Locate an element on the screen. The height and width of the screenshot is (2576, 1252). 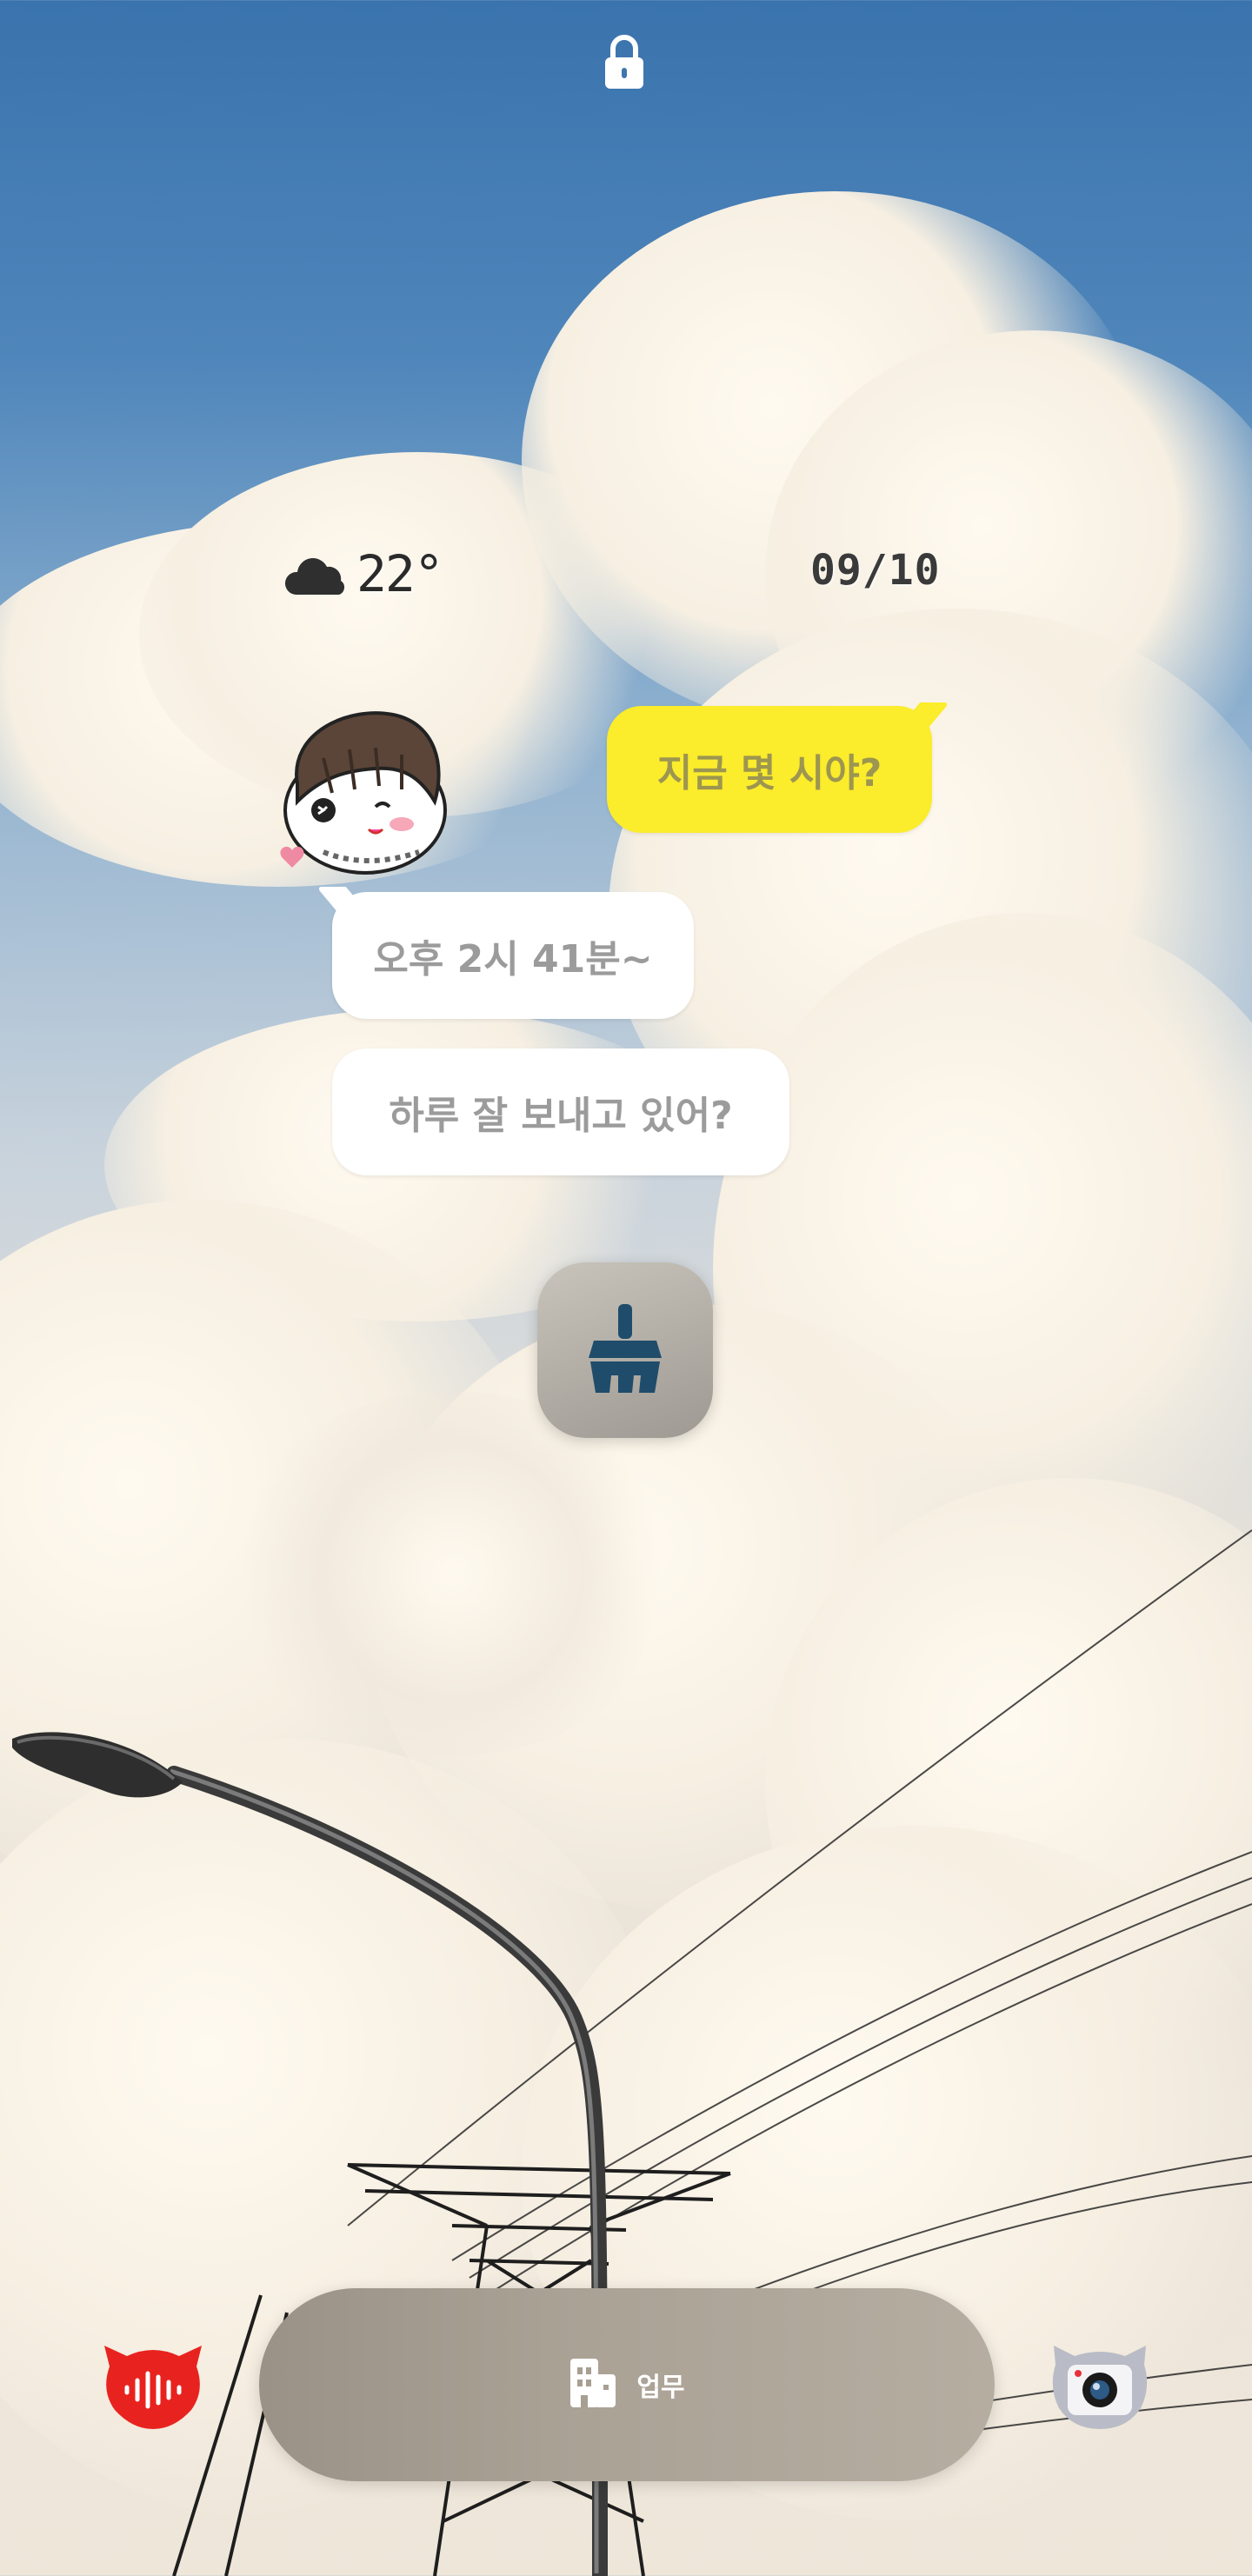
work-folder-button: 업무 is located at coordinates (627, 2384).